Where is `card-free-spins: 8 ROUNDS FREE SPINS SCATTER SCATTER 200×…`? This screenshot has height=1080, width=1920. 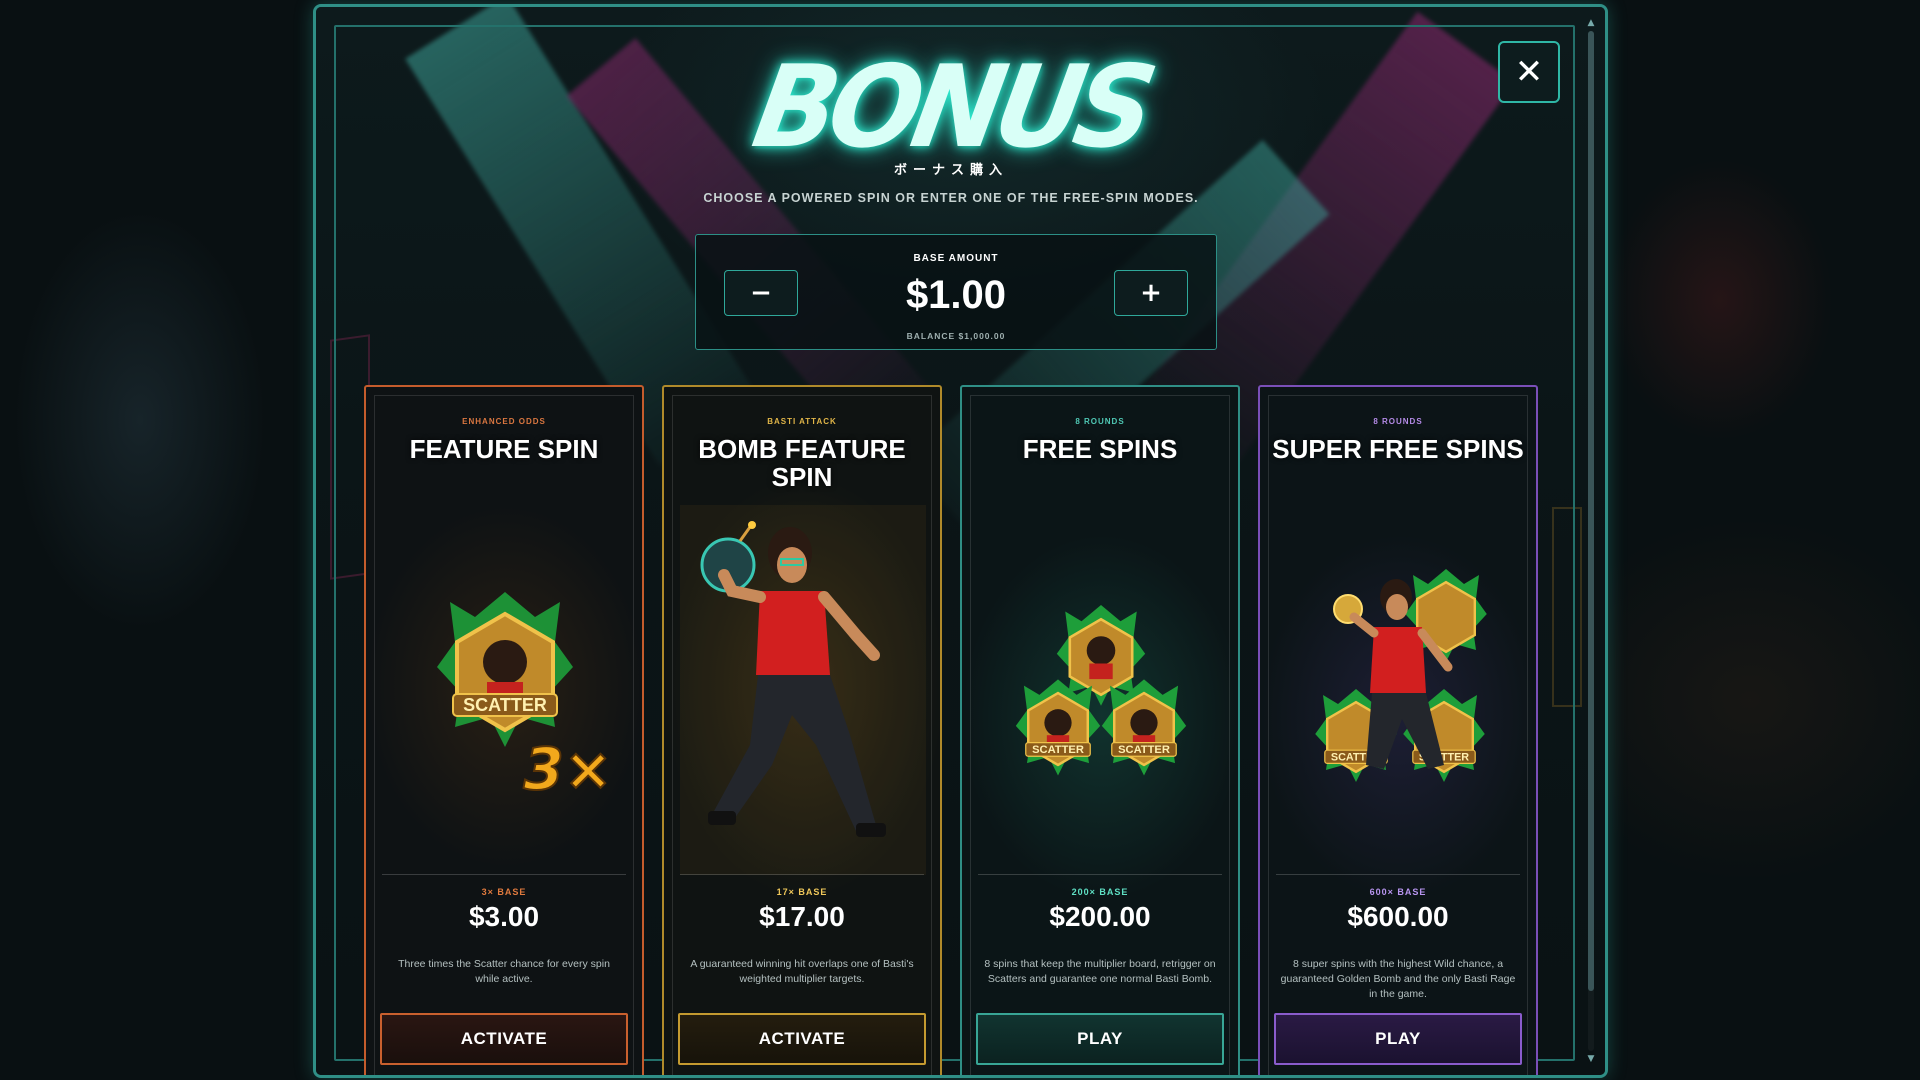 card-free-spins: 8 ROUNDS FREE SPINS SCATTER SCATTER 200×… is located at coordinates (1100, 730).